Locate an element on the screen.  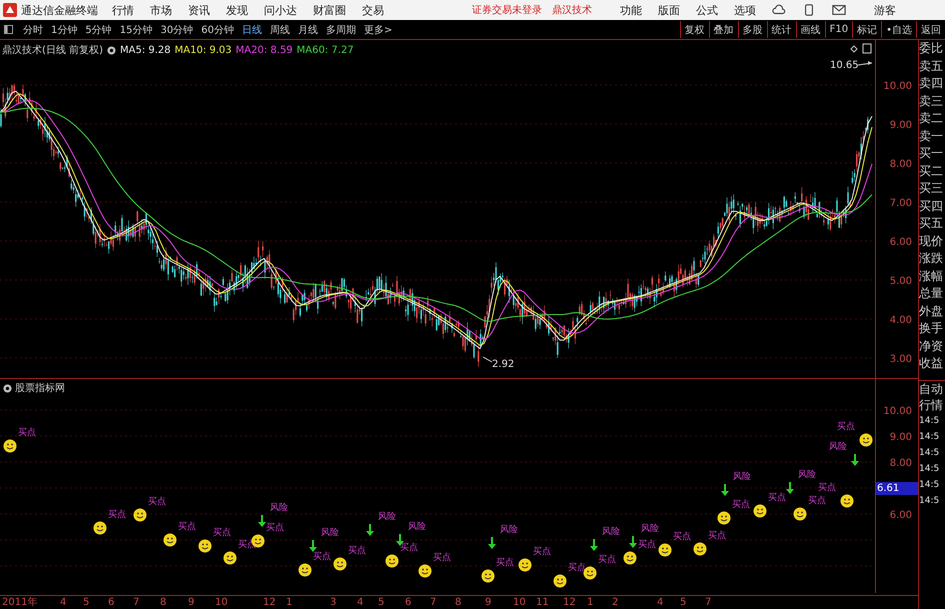
quote-field-label: 委比 is located at coordinates (931, 48).